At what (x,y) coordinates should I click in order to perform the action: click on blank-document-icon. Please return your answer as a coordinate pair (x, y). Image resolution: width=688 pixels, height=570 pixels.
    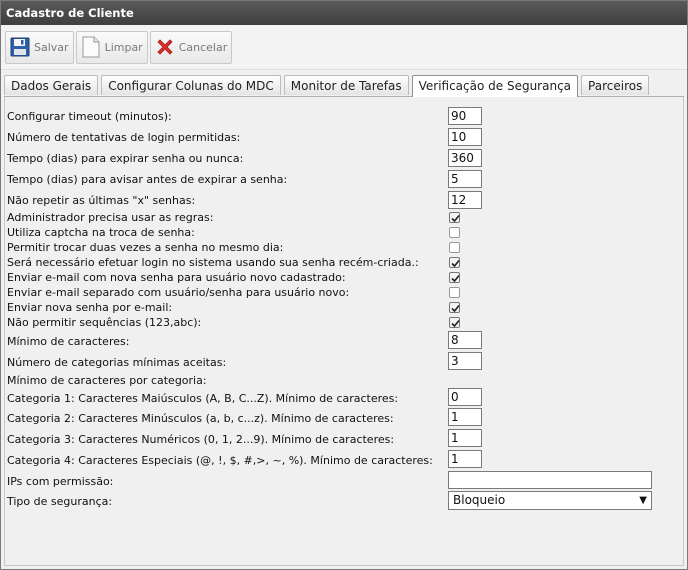
    Looking at the image, I should click on (91, 47).